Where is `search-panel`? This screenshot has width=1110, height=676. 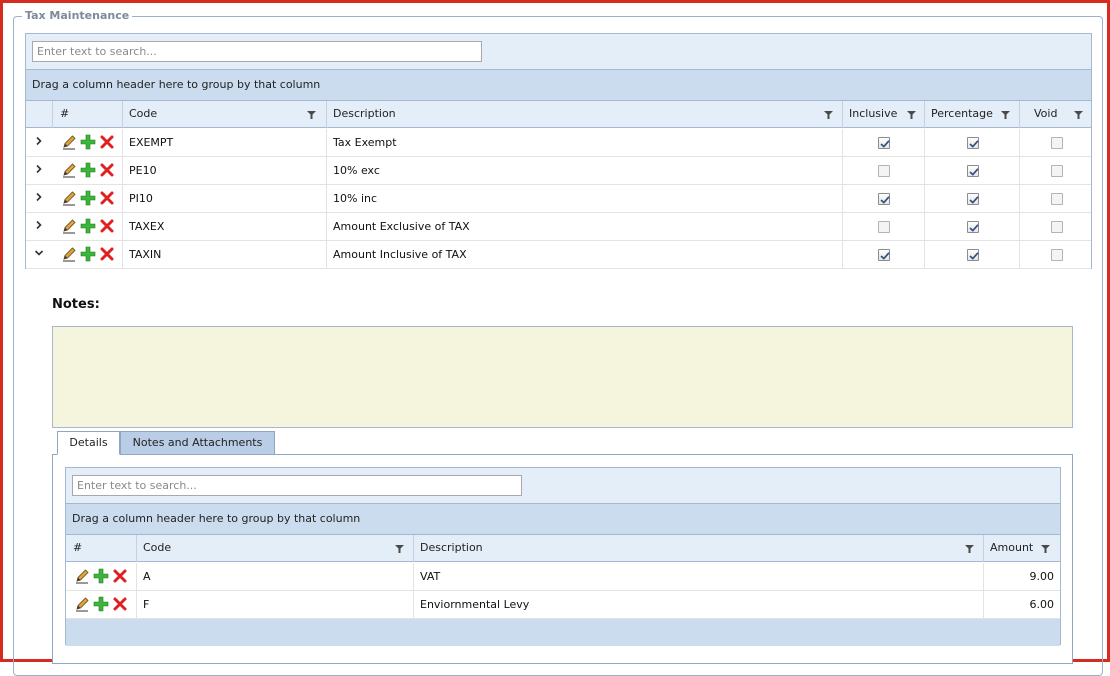 search-panel is located at coordinates (558, 52).